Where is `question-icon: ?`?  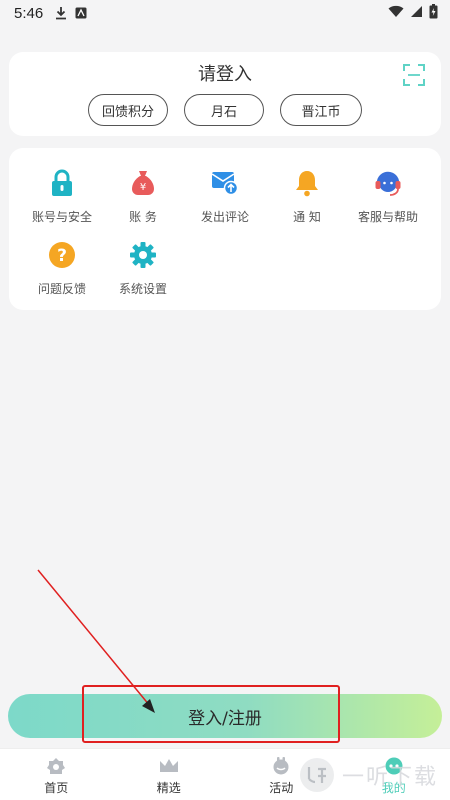 question-icon: ? is located at coordinates (62, 255).